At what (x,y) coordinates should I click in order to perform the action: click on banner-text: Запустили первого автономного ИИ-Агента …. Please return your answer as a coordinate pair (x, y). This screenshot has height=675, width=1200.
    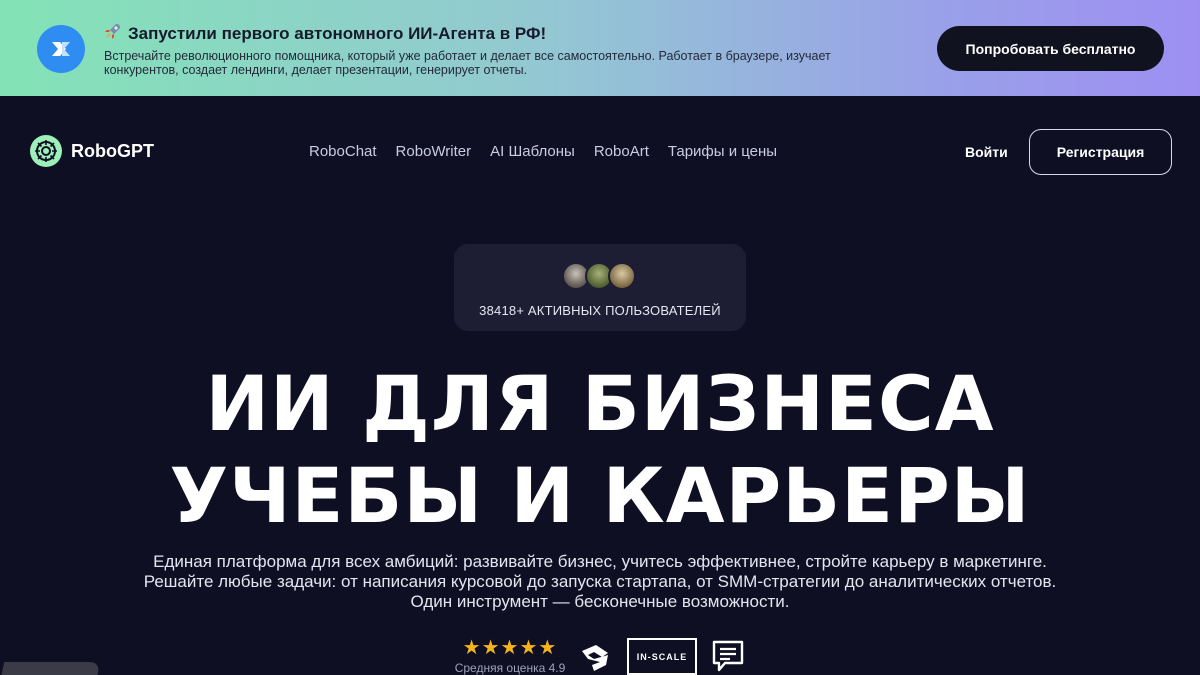
    Looking at the image, I should click on (484, 49).